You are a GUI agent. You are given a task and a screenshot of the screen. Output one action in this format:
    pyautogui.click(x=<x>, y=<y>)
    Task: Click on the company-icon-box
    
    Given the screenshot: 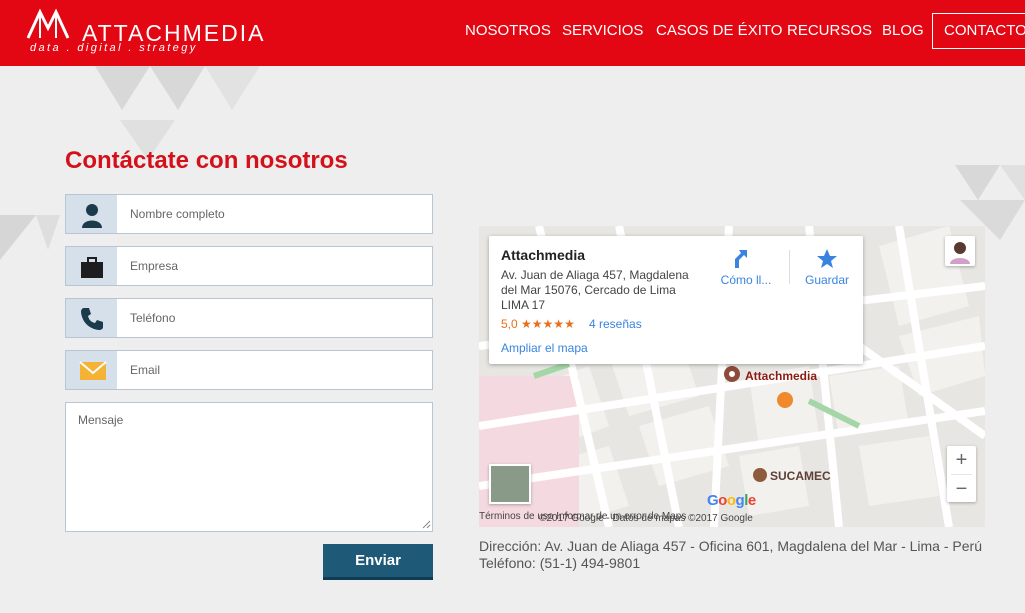 What is the action you would take?
    pyautogui.click(x=91, y=266)
    